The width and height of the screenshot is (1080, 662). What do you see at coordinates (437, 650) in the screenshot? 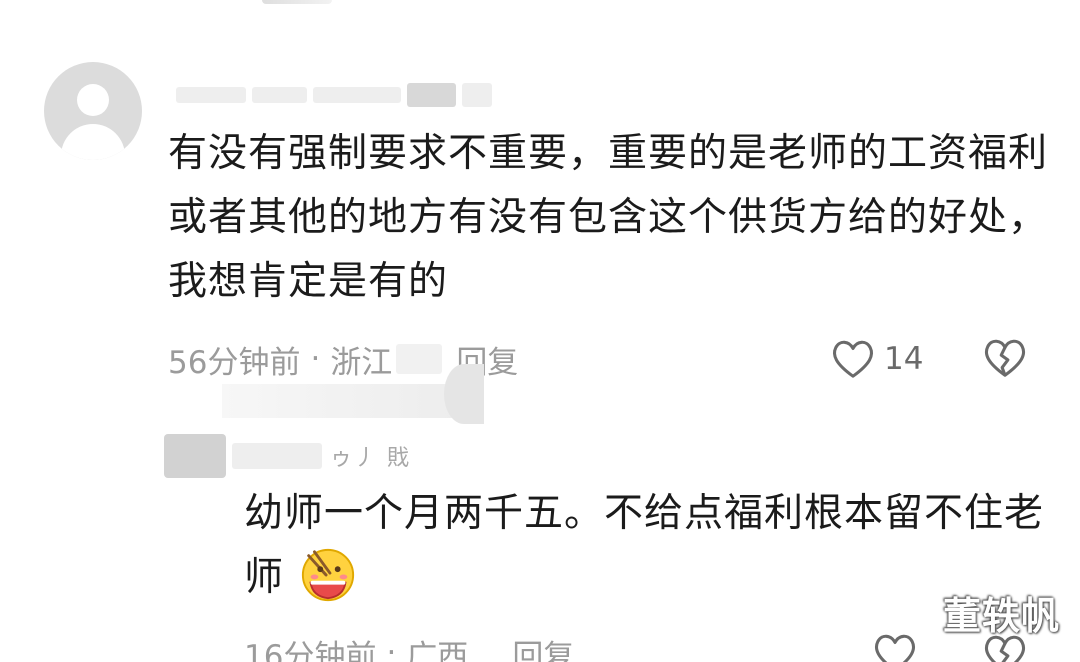
I see `reply-location: 广西` at bounding box center [437, 650].